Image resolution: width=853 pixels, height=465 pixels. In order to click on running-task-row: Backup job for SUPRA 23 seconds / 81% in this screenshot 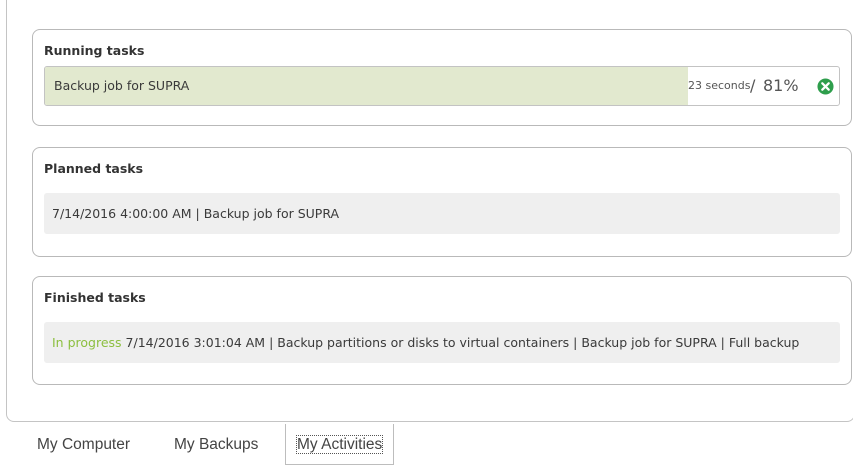, I will do `click(442, 86)`.